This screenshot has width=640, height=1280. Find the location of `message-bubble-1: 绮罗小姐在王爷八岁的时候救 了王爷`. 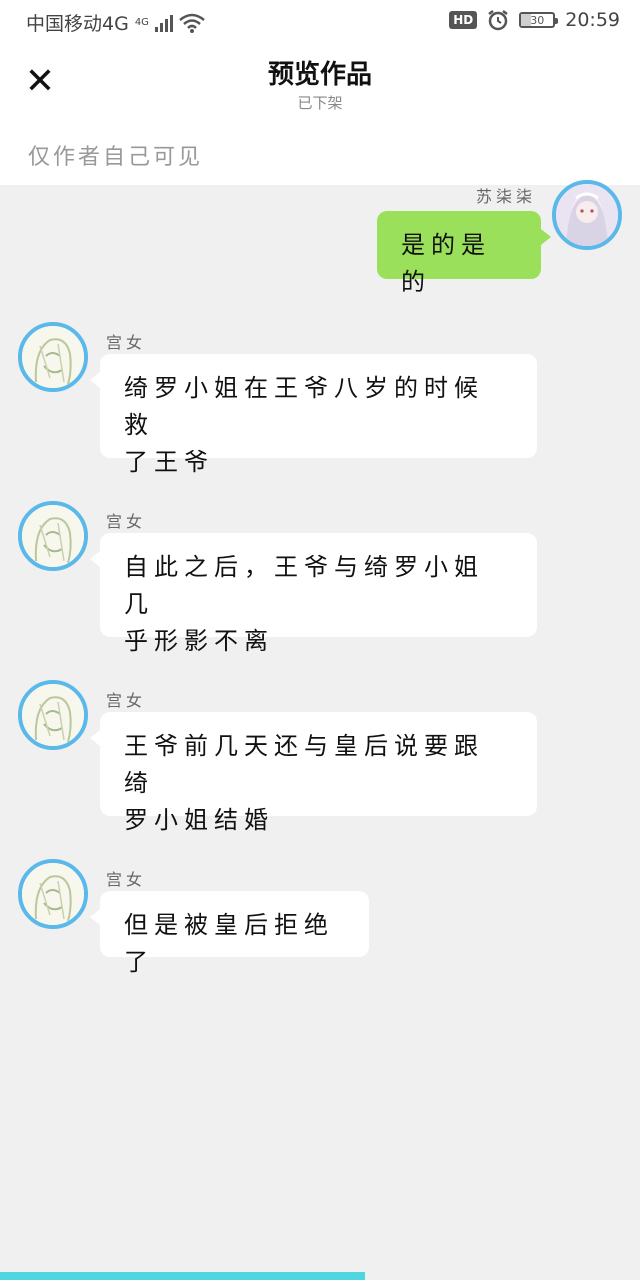

message-bubble-1: 绮罗小姐在王爷八岁的时候救 了王爷 is located at coordinates (313, 415).